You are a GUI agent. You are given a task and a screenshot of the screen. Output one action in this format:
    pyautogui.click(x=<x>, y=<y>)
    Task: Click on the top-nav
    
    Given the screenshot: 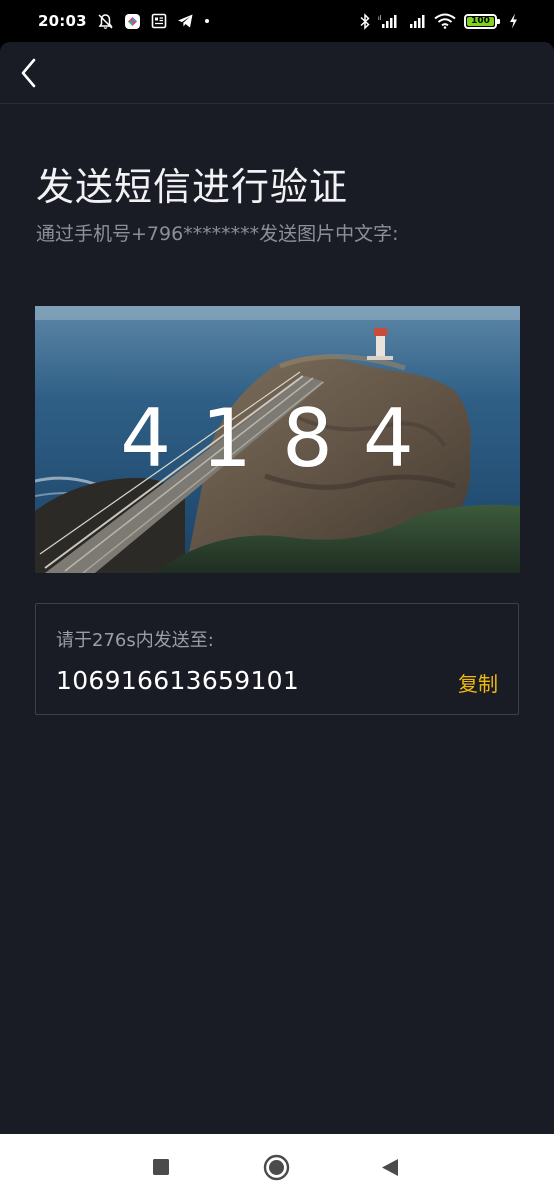 What is the action you would take?
    pyautogui.click(x=277, y=73)
    